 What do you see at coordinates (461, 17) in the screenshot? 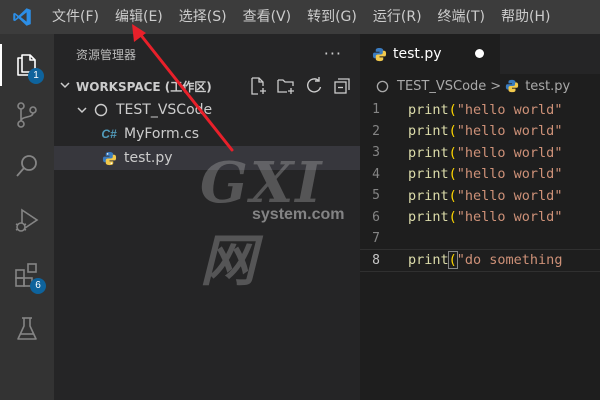
I see `menu-terminal: 终端(T)` at bounding box center [461, 17].